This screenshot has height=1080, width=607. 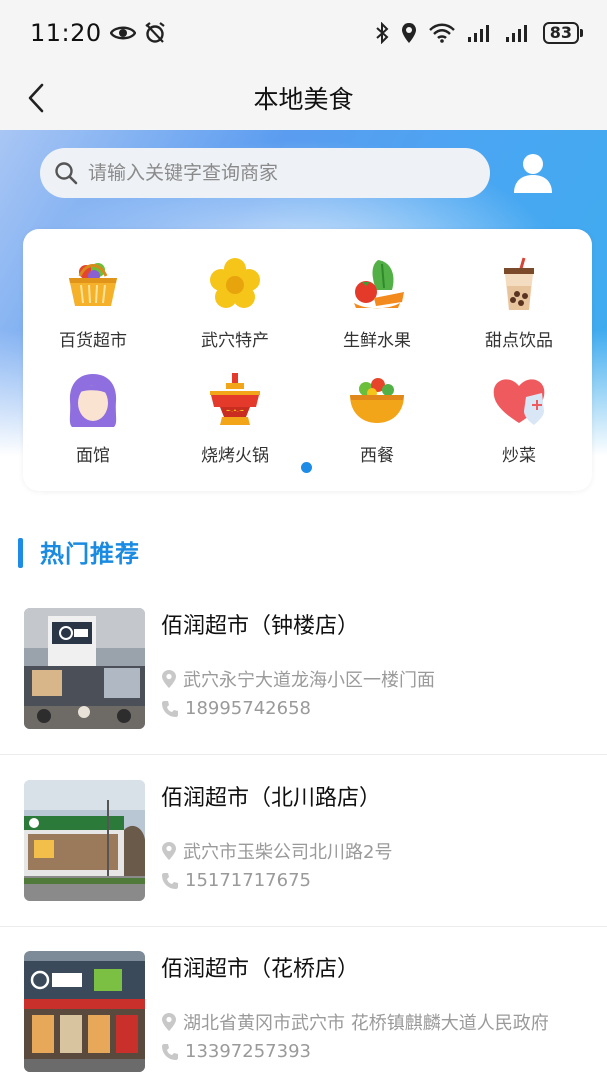 What do you see at coordinates (379, 284) in the screenshot?
I see `vegetables-icon` at bounding box center [379, 284].